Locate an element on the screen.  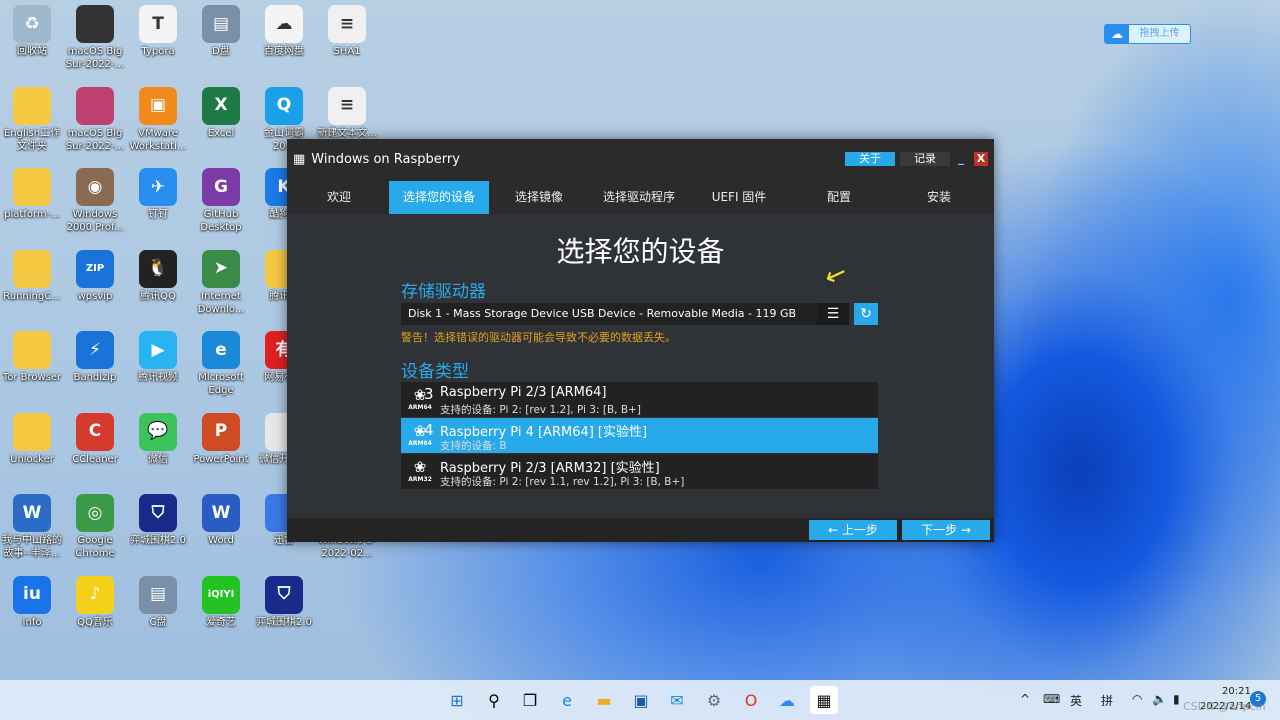
desktop-icon: English工作文件夹 is located at coordinates (32, 119).